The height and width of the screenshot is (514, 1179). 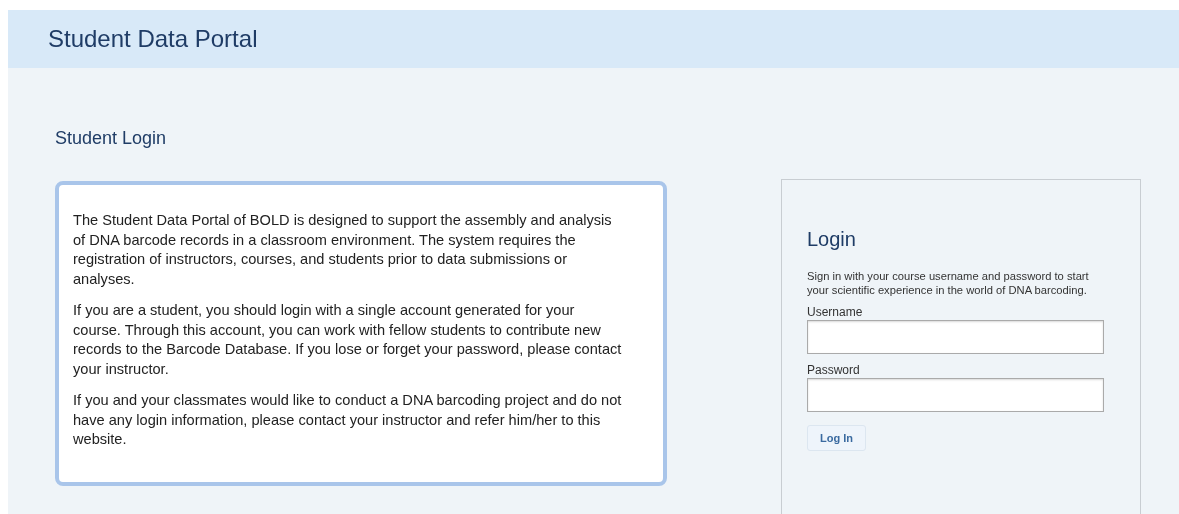 What do you see at coordinates (836, 438) in the screenshot?
I see `login-button: Log In` at bounding box center [836, 438].